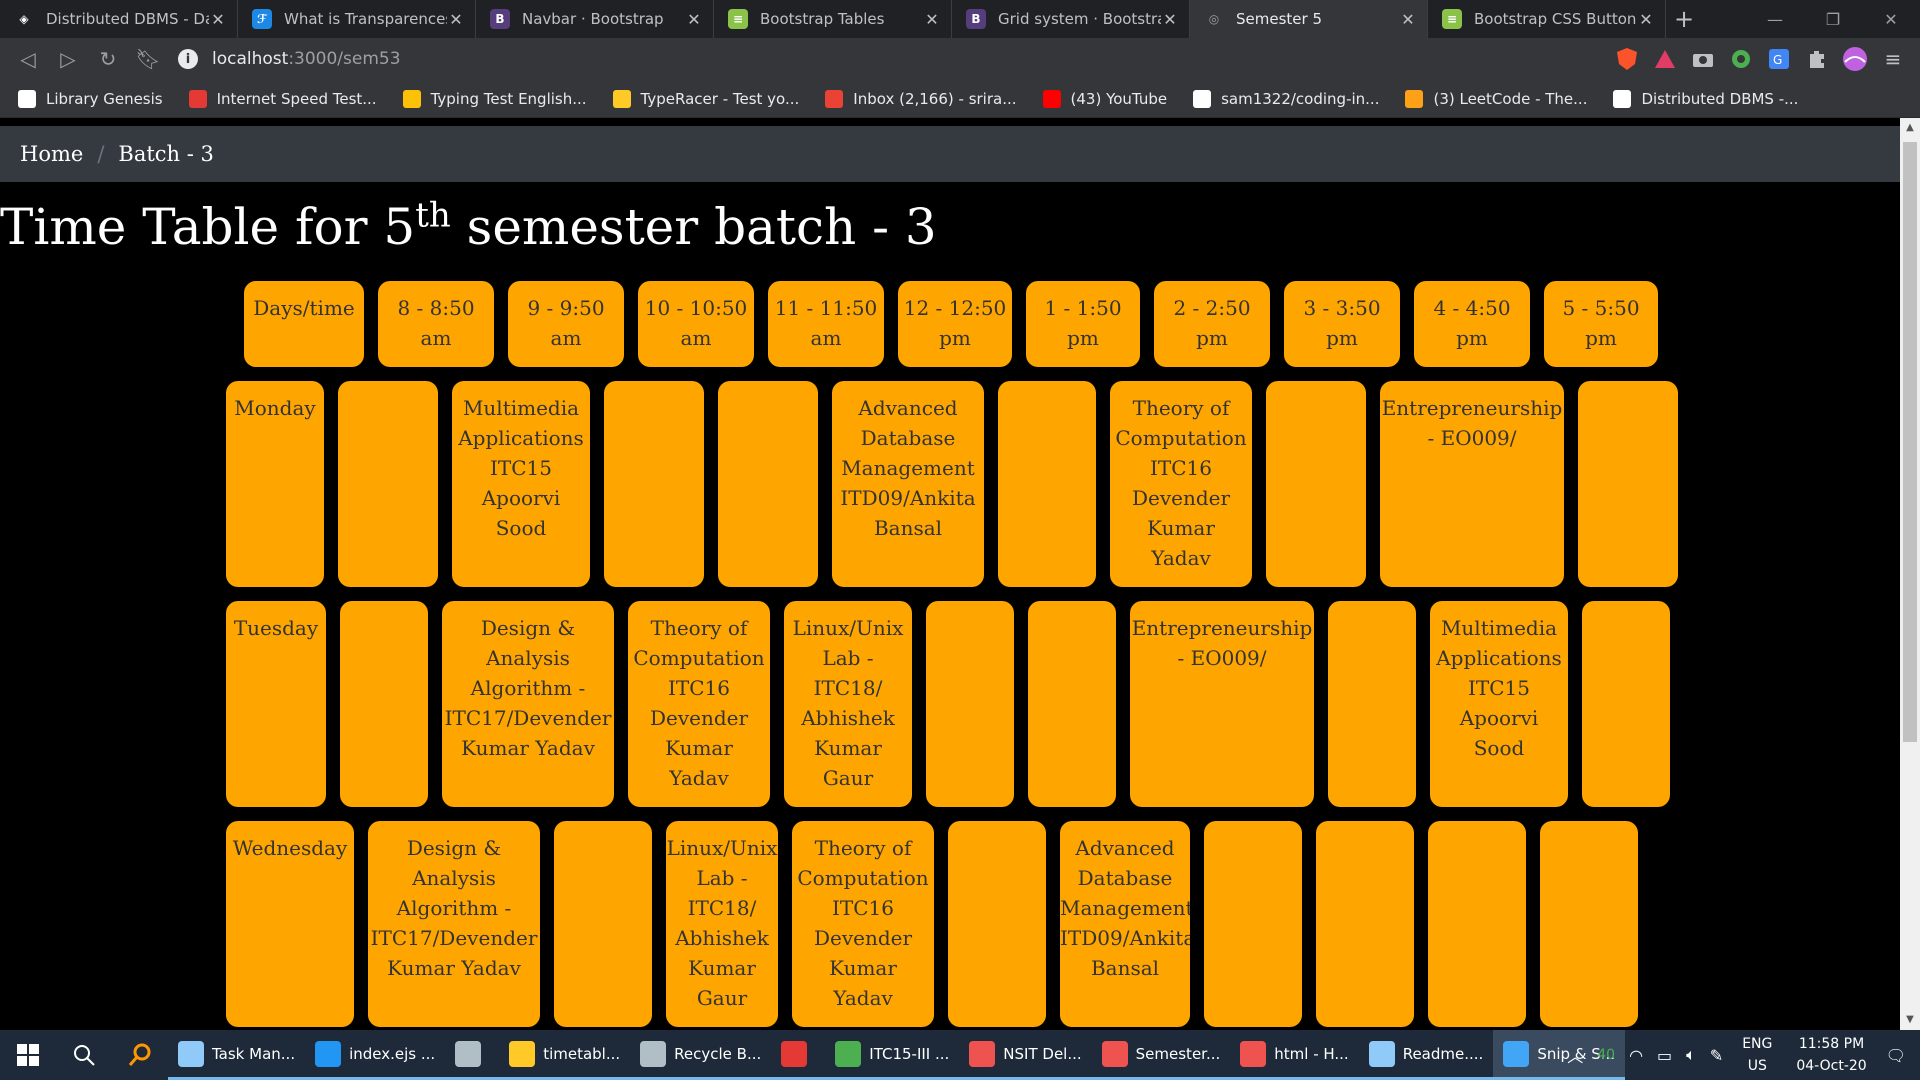 The height and width of the screenshot is (1080, 1920). Describe the element at coordinates (28, 59) in the screenshot. I see `back-icon: ◁` at that location.